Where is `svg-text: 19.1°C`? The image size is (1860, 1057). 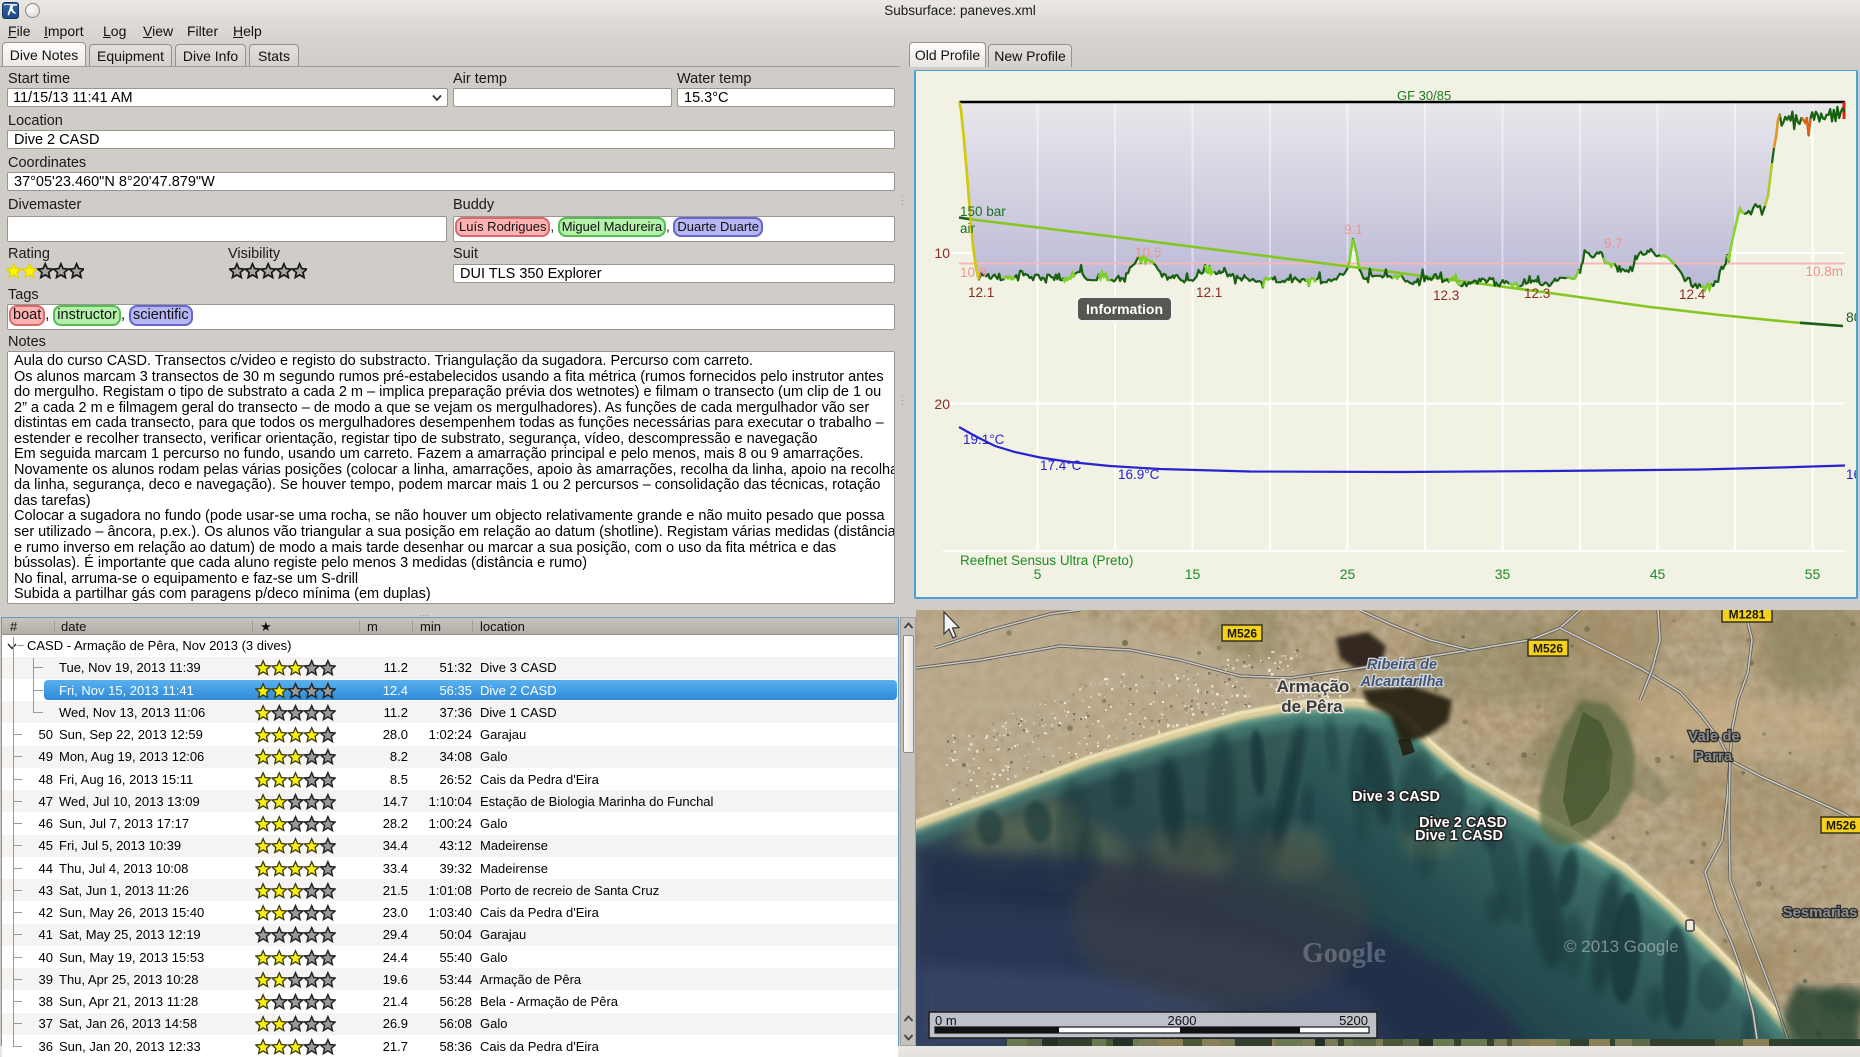 svg-text: 19.1°C is located at coordinates (984, 439).